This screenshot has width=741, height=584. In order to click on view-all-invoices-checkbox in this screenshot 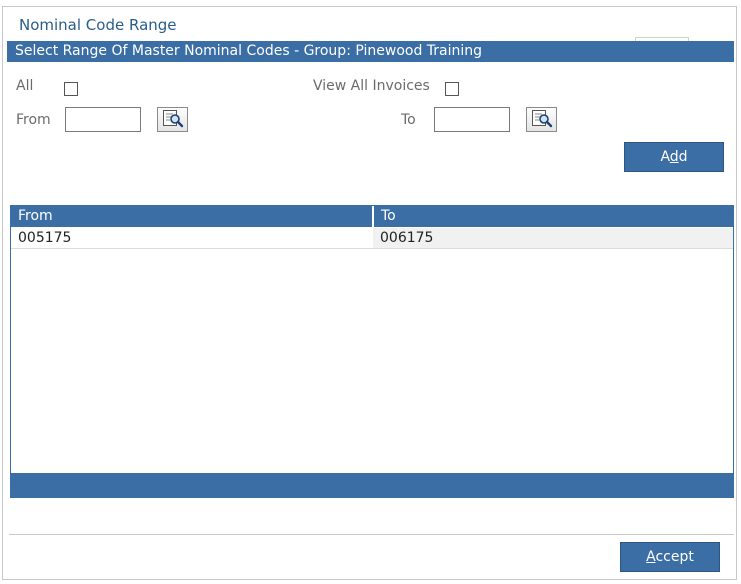, I will do `click(452, 89)`.